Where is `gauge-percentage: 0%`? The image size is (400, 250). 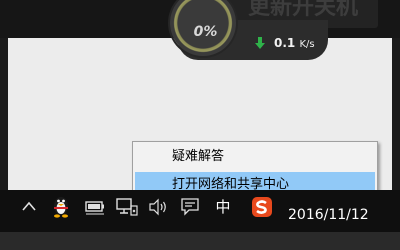 gauge-percentage: 0% is located at coordinates (205, 32).